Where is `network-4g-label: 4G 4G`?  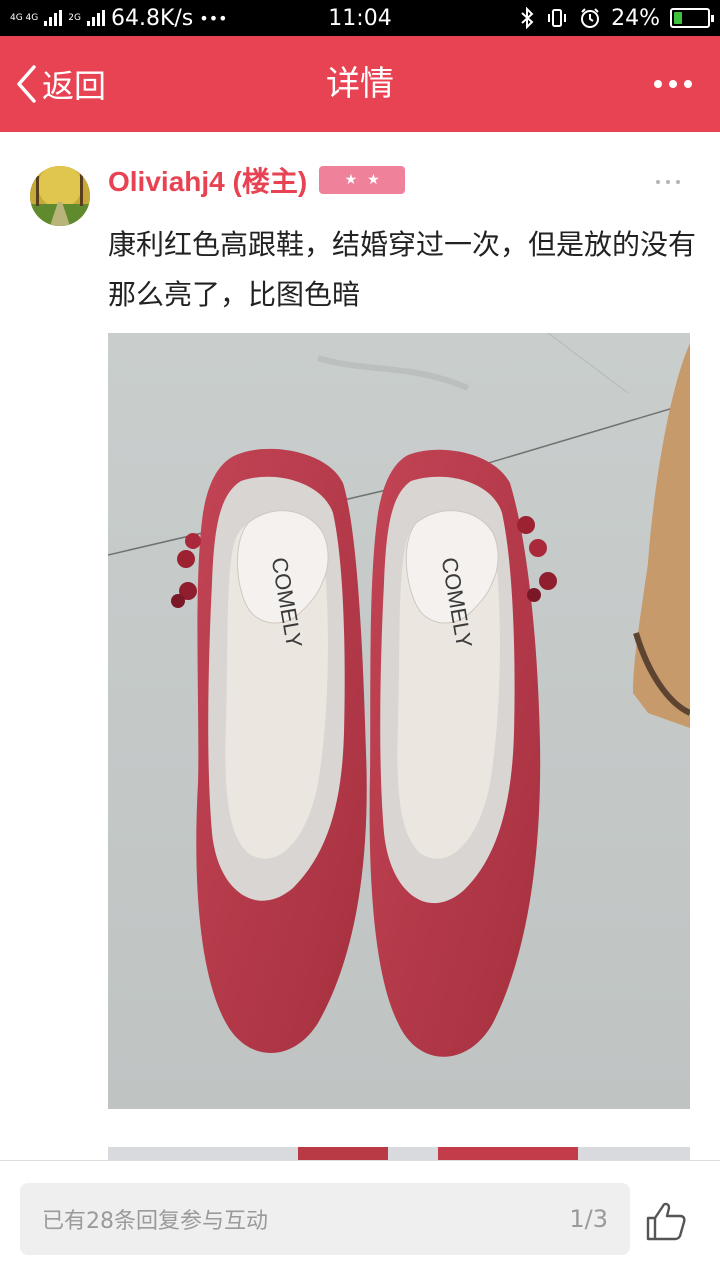
network-4g-label: 4G 4G is located at coordinates (24, 17).